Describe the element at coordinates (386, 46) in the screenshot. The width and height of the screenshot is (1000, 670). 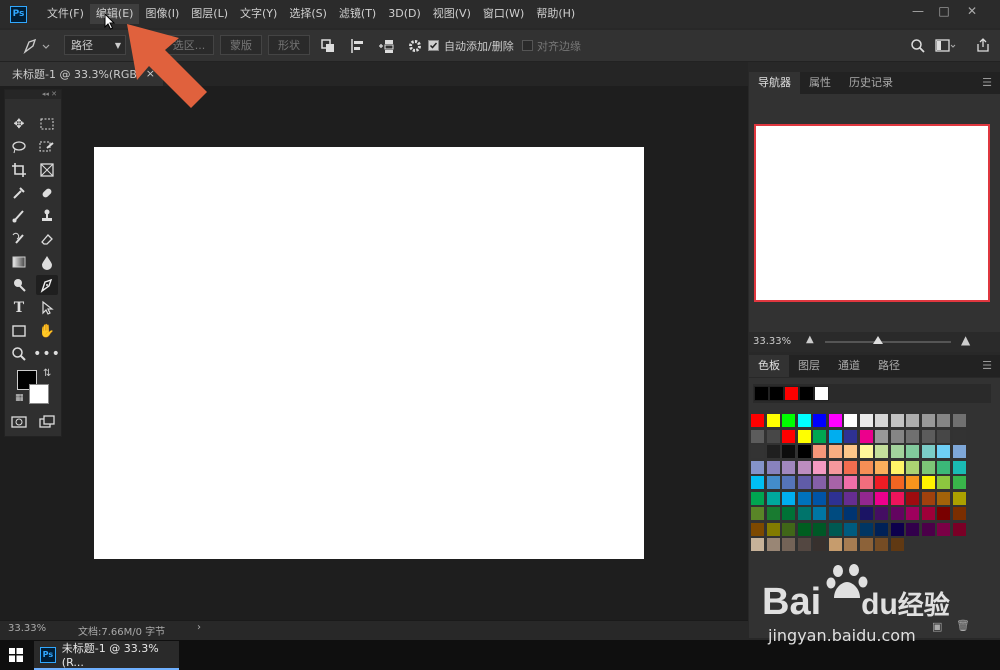
I see `path-arrangement-icon` at that location.